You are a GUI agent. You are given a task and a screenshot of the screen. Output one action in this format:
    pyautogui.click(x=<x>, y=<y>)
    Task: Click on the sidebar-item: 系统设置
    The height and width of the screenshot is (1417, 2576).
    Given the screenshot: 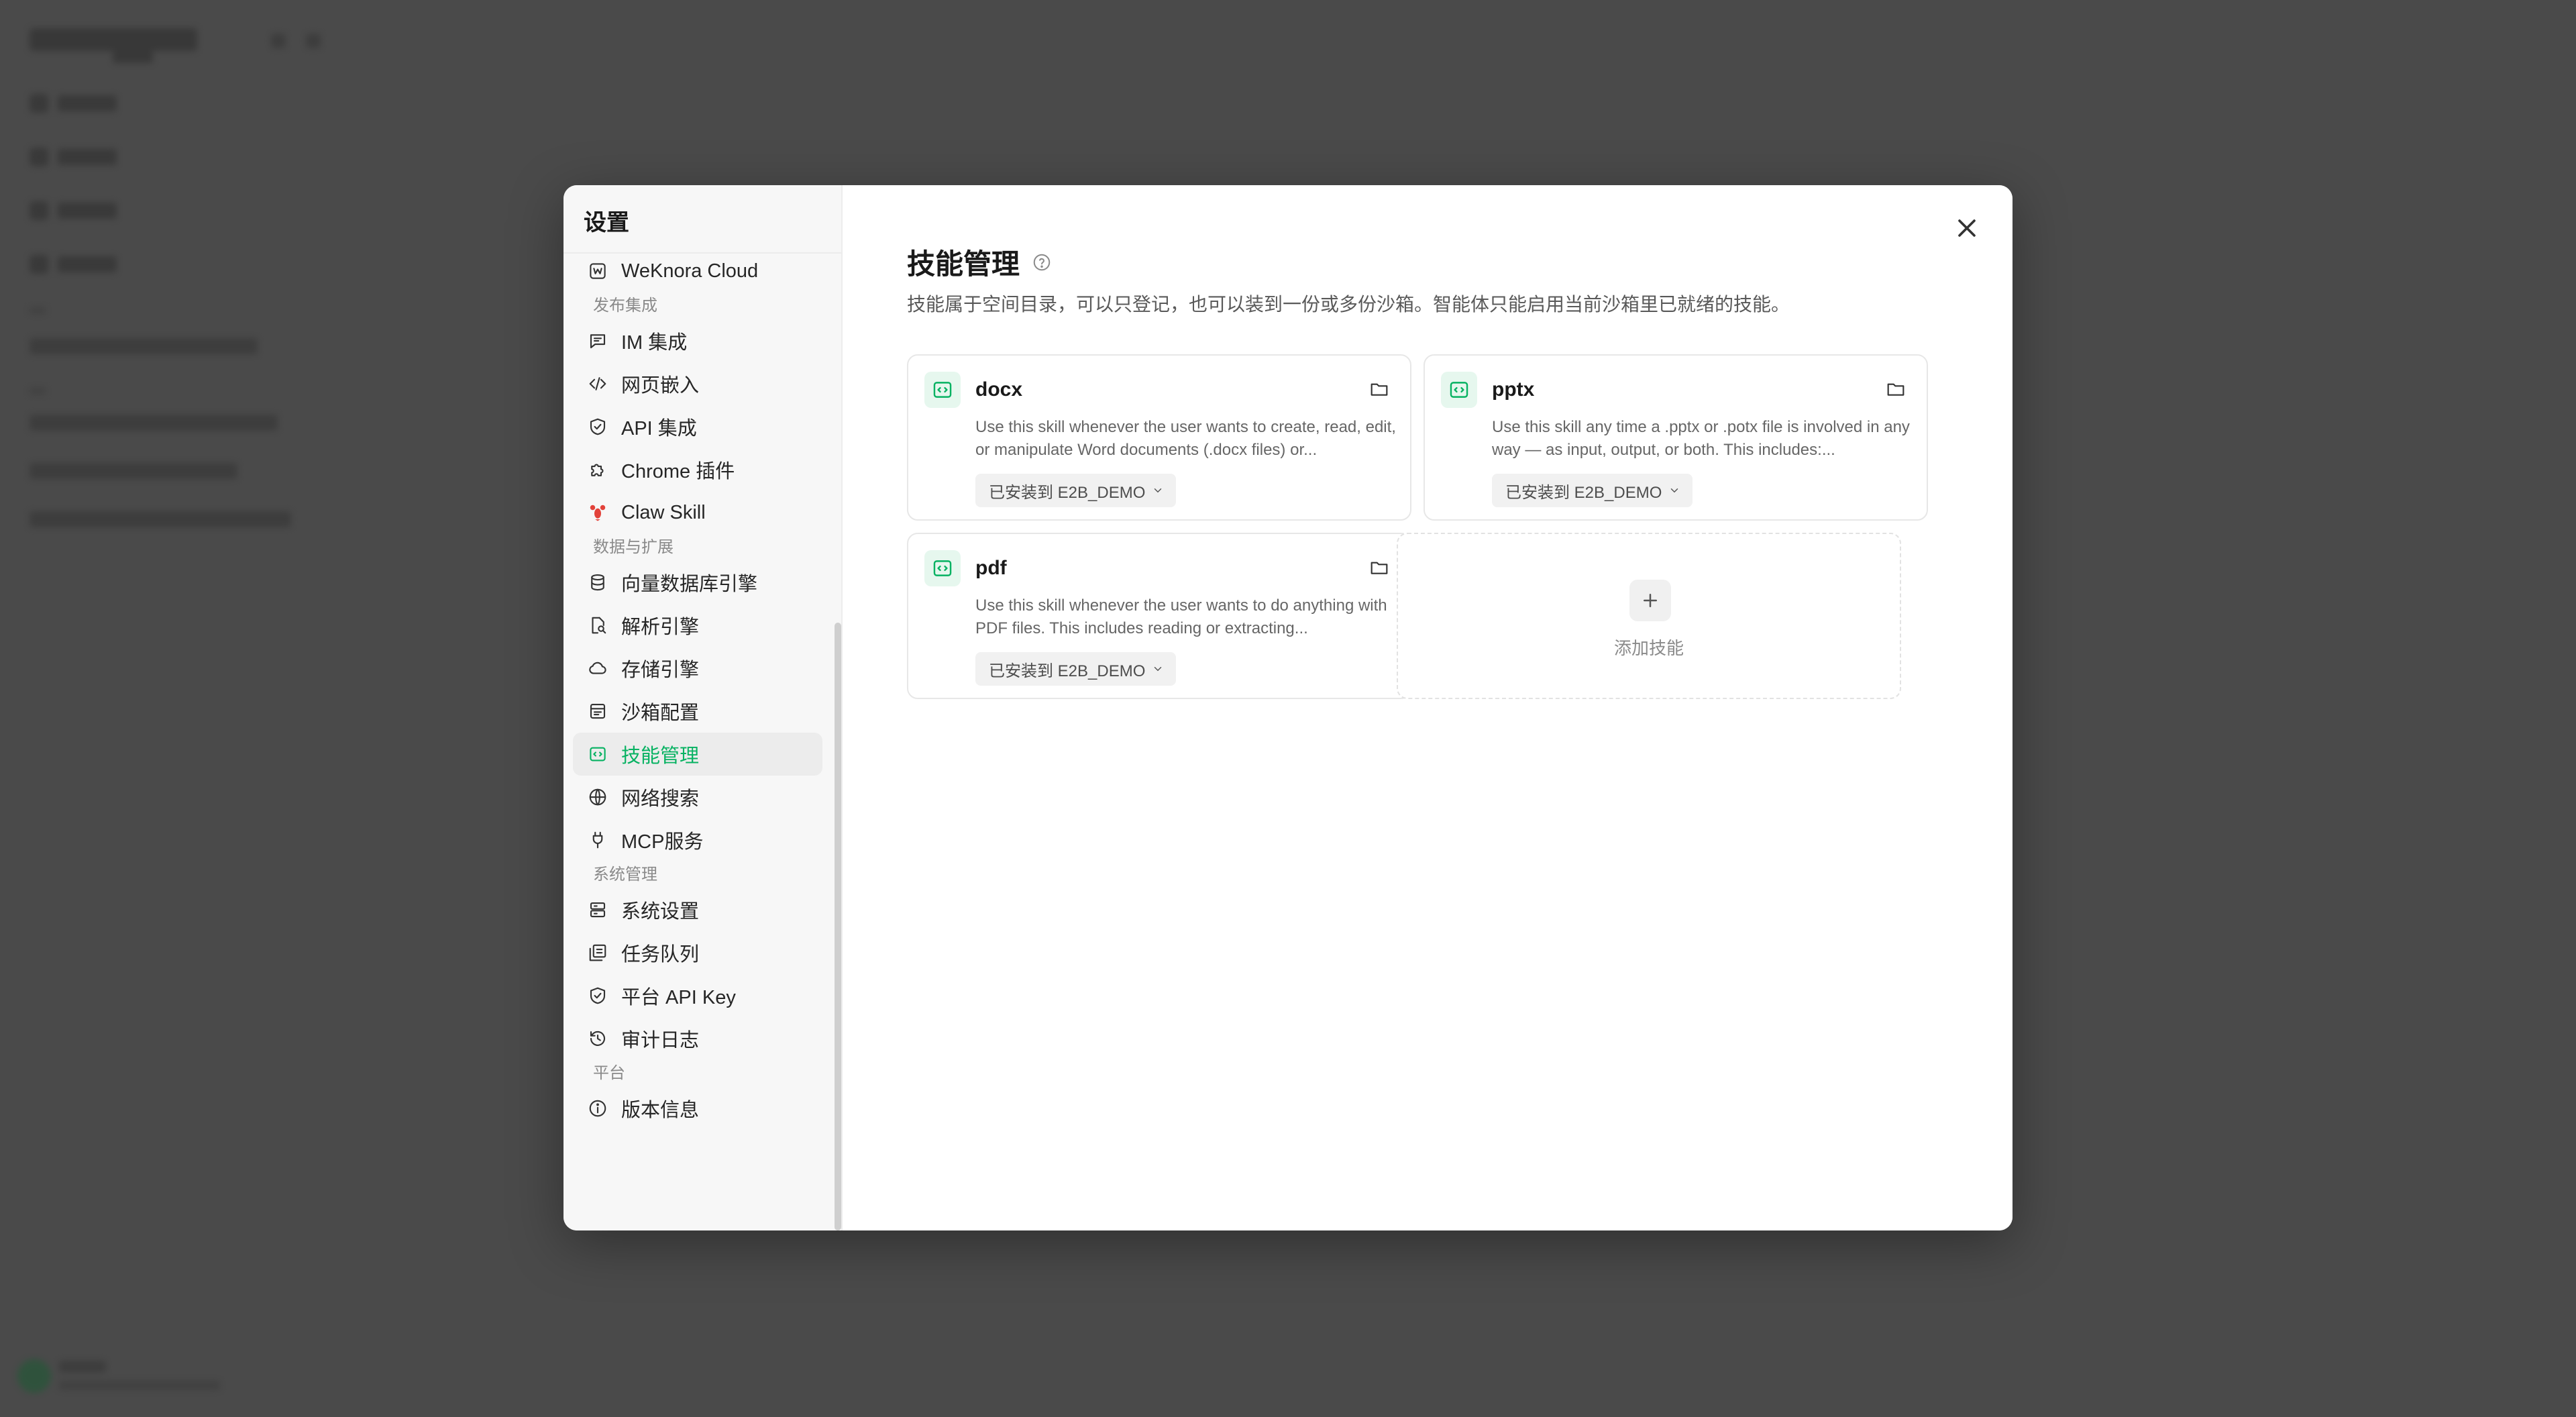 What is the action you would take?
    pyautogui.click(x=697, y=909)
    